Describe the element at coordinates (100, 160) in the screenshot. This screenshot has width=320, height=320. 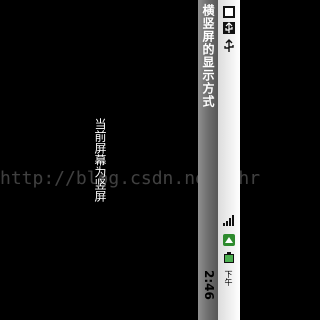
I see `screen-orientation-text: 当前屏幕为竖屏` at that location.